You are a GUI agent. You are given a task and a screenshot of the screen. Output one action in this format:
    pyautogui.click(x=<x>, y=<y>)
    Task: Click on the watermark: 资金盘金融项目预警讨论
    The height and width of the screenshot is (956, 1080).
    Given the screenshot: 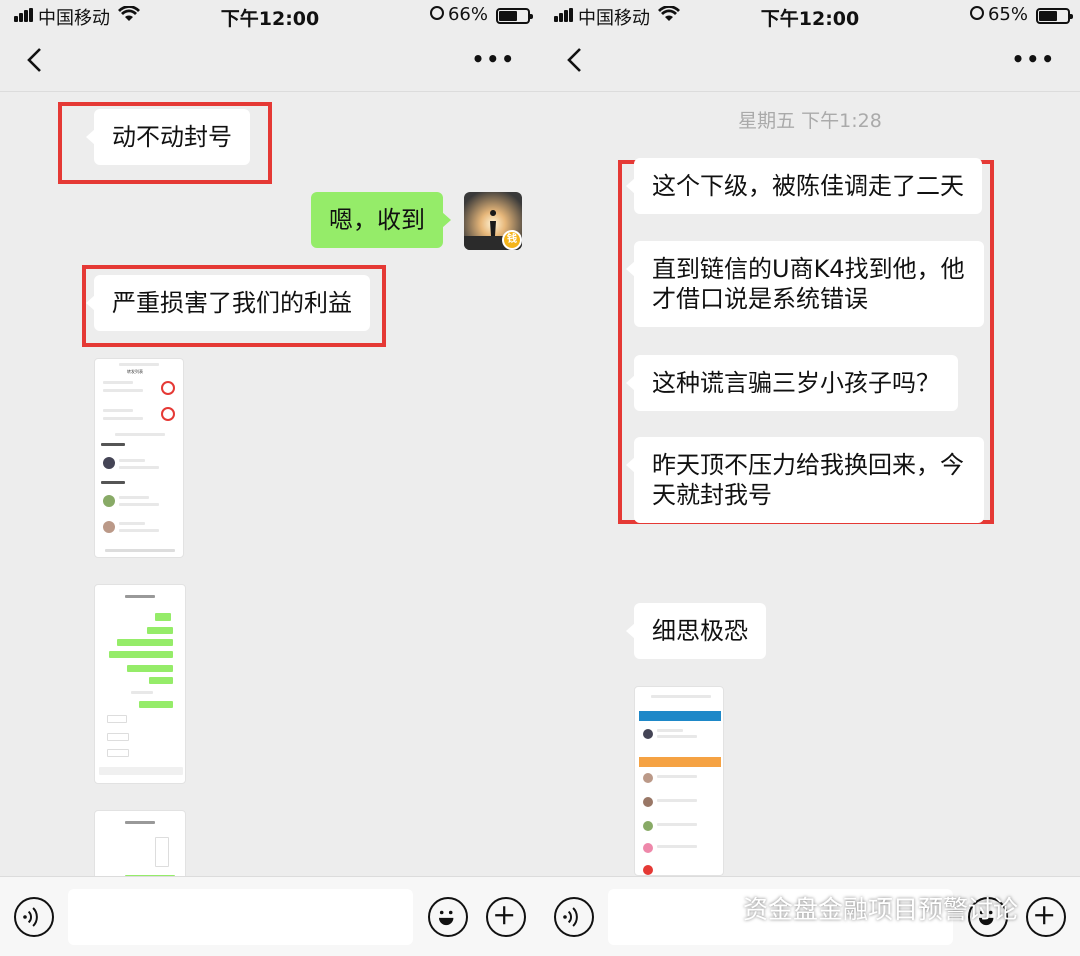 What is the action you would take?
    pyautogui.click(x=861, y=908)
    